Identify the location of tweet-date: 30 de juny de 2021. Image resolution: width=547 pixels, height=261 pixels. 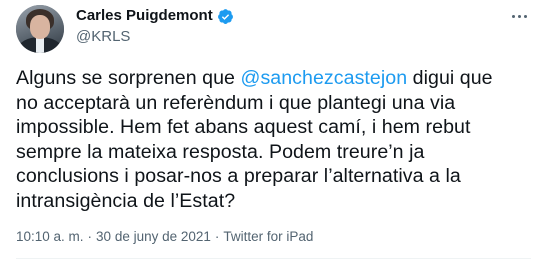
(153, 236).